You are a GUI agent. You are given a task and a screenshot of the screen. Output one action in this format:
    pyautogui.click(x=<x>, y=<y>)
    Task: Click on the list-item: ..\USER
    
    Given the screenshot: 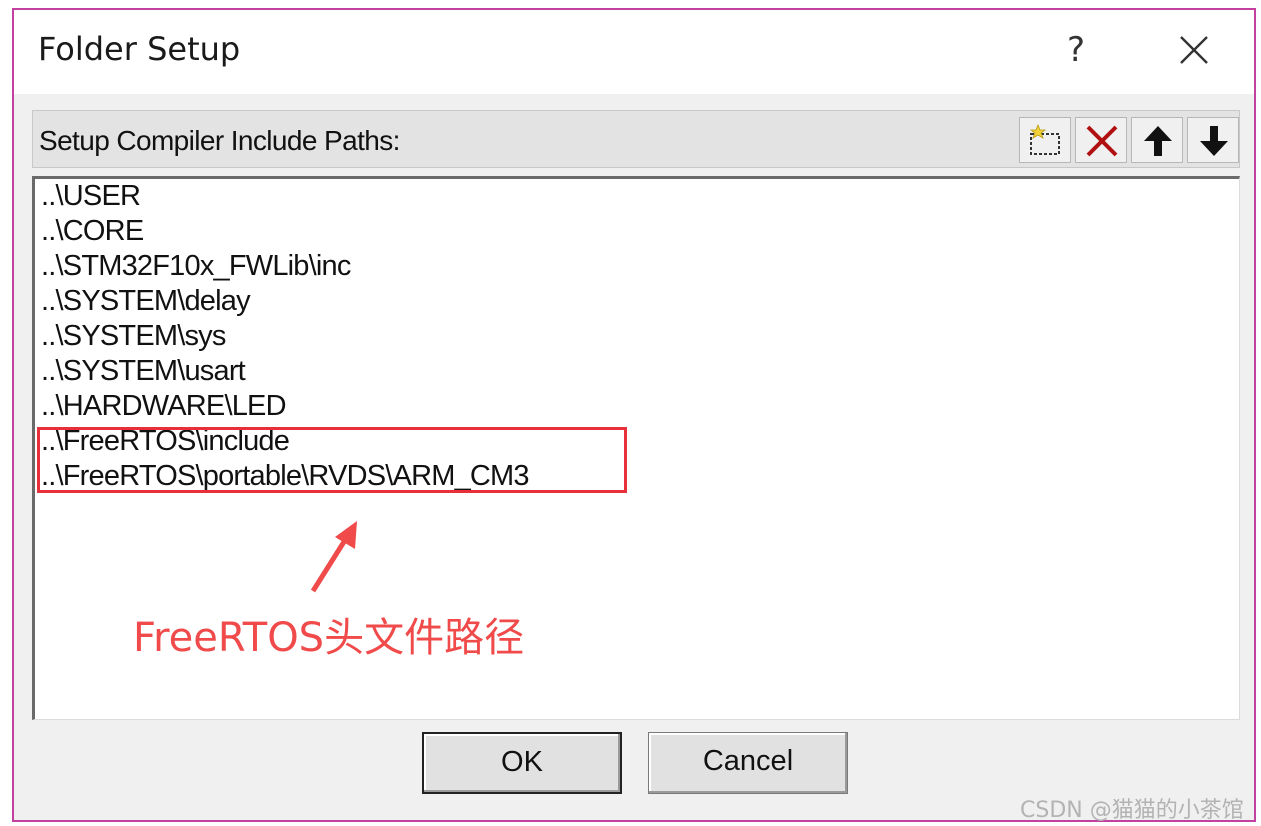 What is the action you would take?
    pyautogui.click(x=91, y=196)
    